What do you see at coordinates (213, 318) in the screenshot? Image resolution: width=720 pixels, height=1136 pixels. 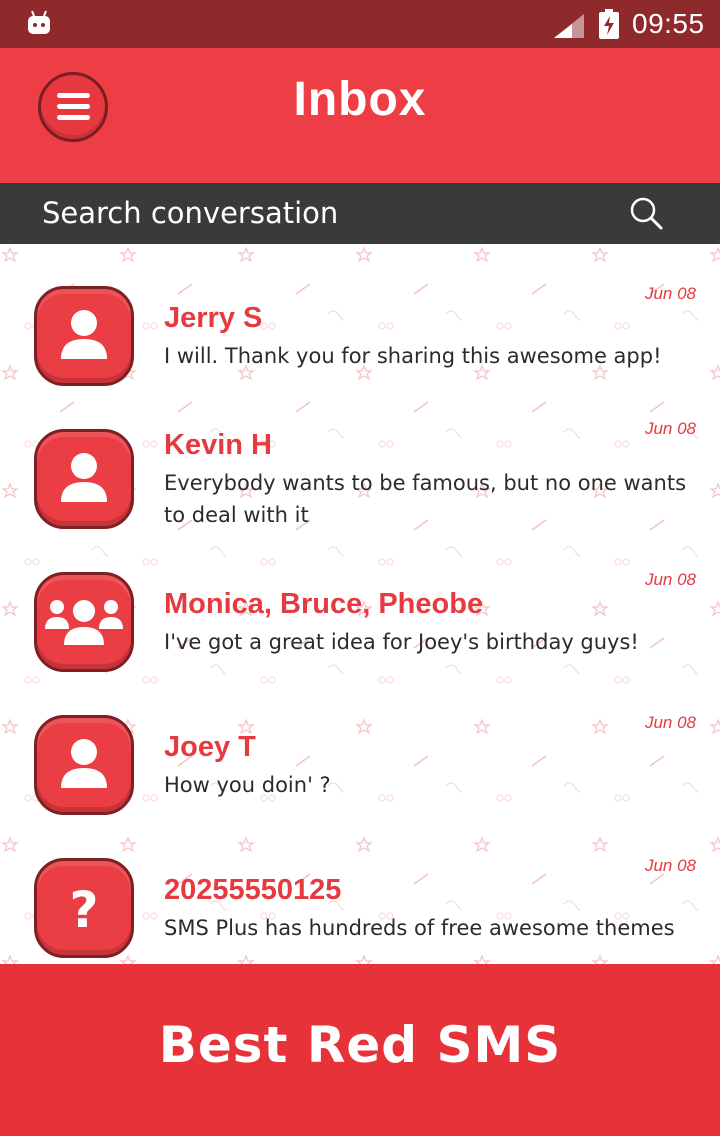 I see `contact-name: Jerry S` at bounding box center [213, 318].